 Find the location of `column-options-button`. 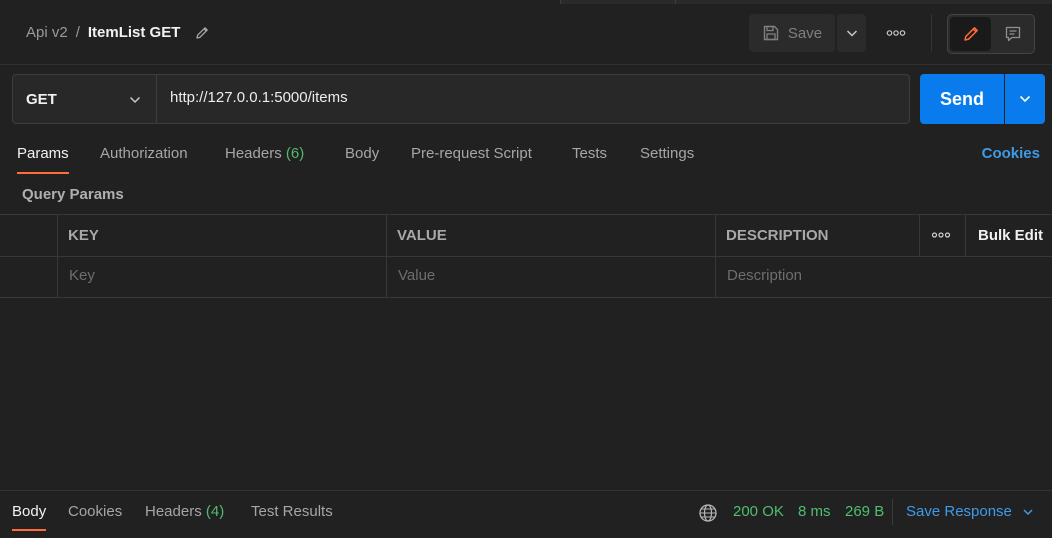

column-options-button is located at coordinates (941, 237).